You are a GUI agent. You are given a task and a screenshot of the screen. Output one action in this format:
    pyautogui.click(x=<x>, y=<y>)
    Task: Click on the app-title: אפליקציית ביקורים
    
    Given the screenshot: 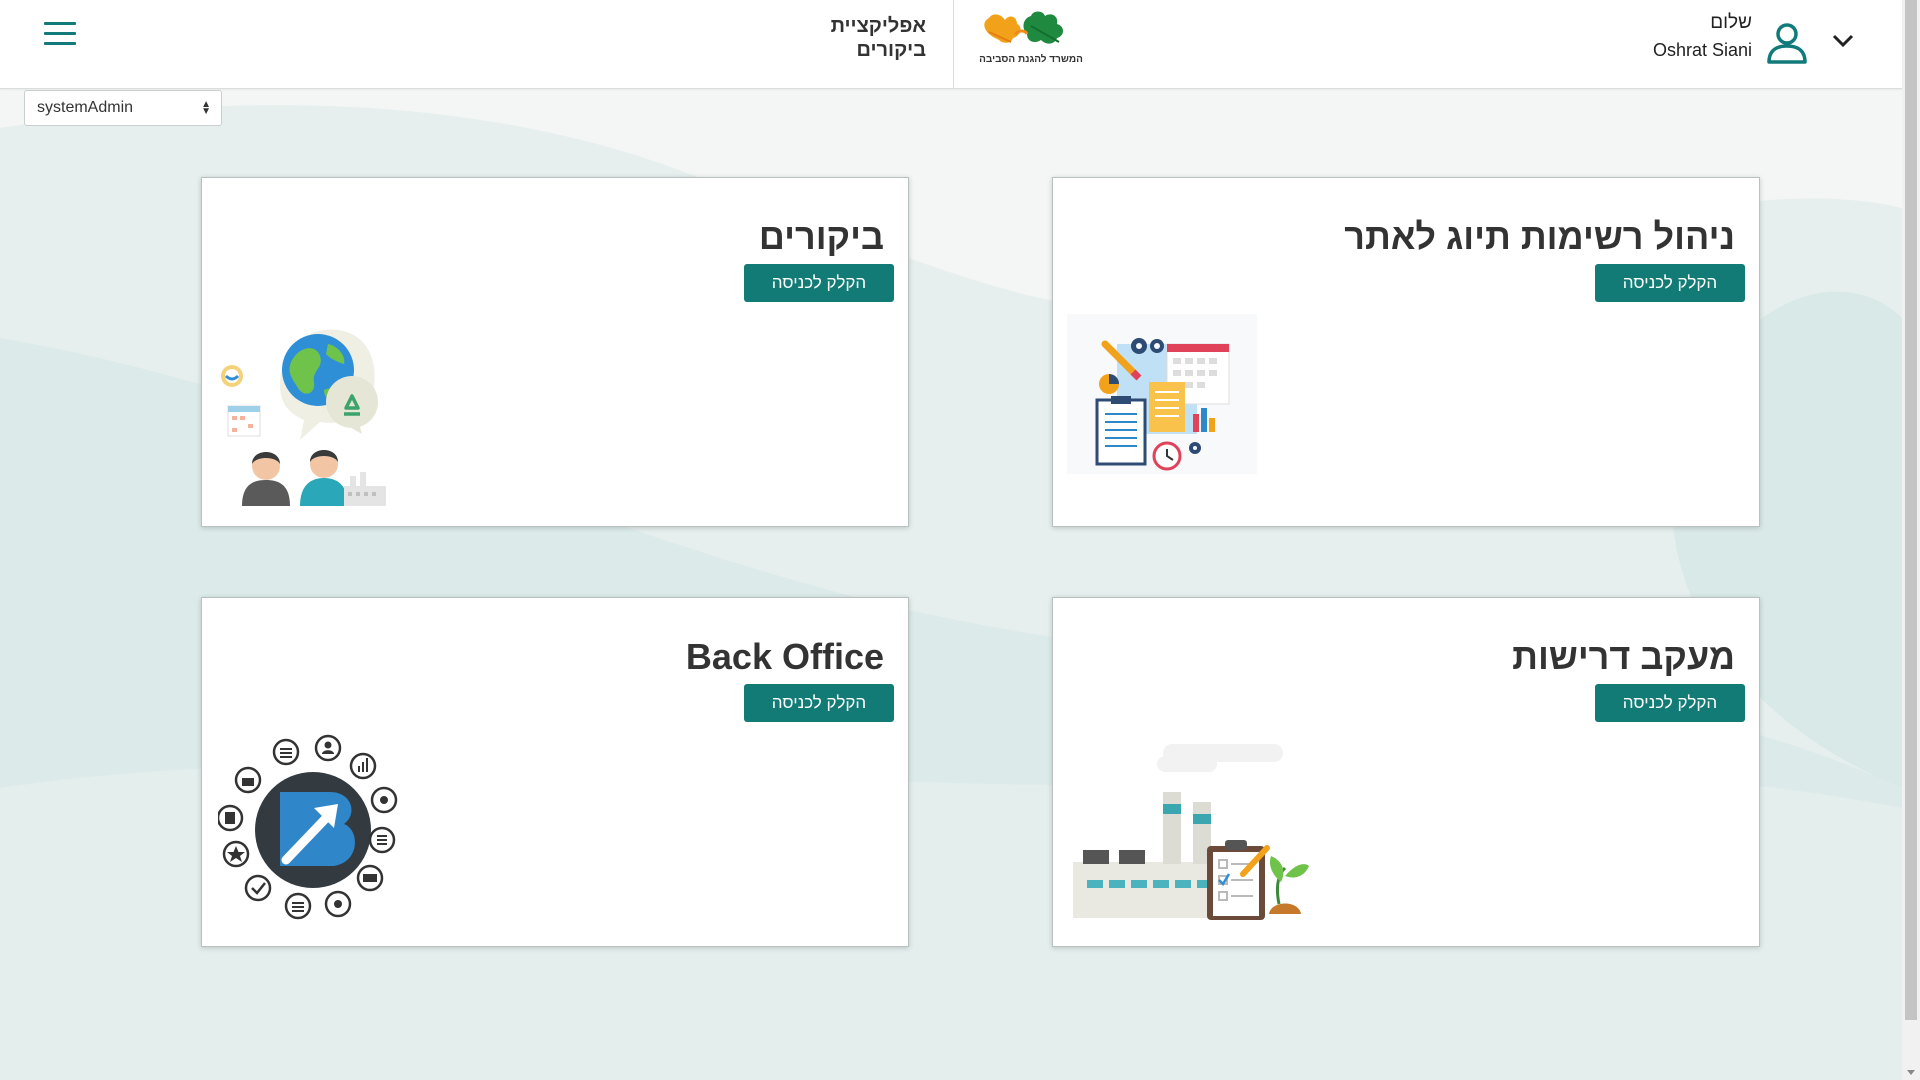 What is the action you would take?
    pyautogui.click(x=863, y=38)
    